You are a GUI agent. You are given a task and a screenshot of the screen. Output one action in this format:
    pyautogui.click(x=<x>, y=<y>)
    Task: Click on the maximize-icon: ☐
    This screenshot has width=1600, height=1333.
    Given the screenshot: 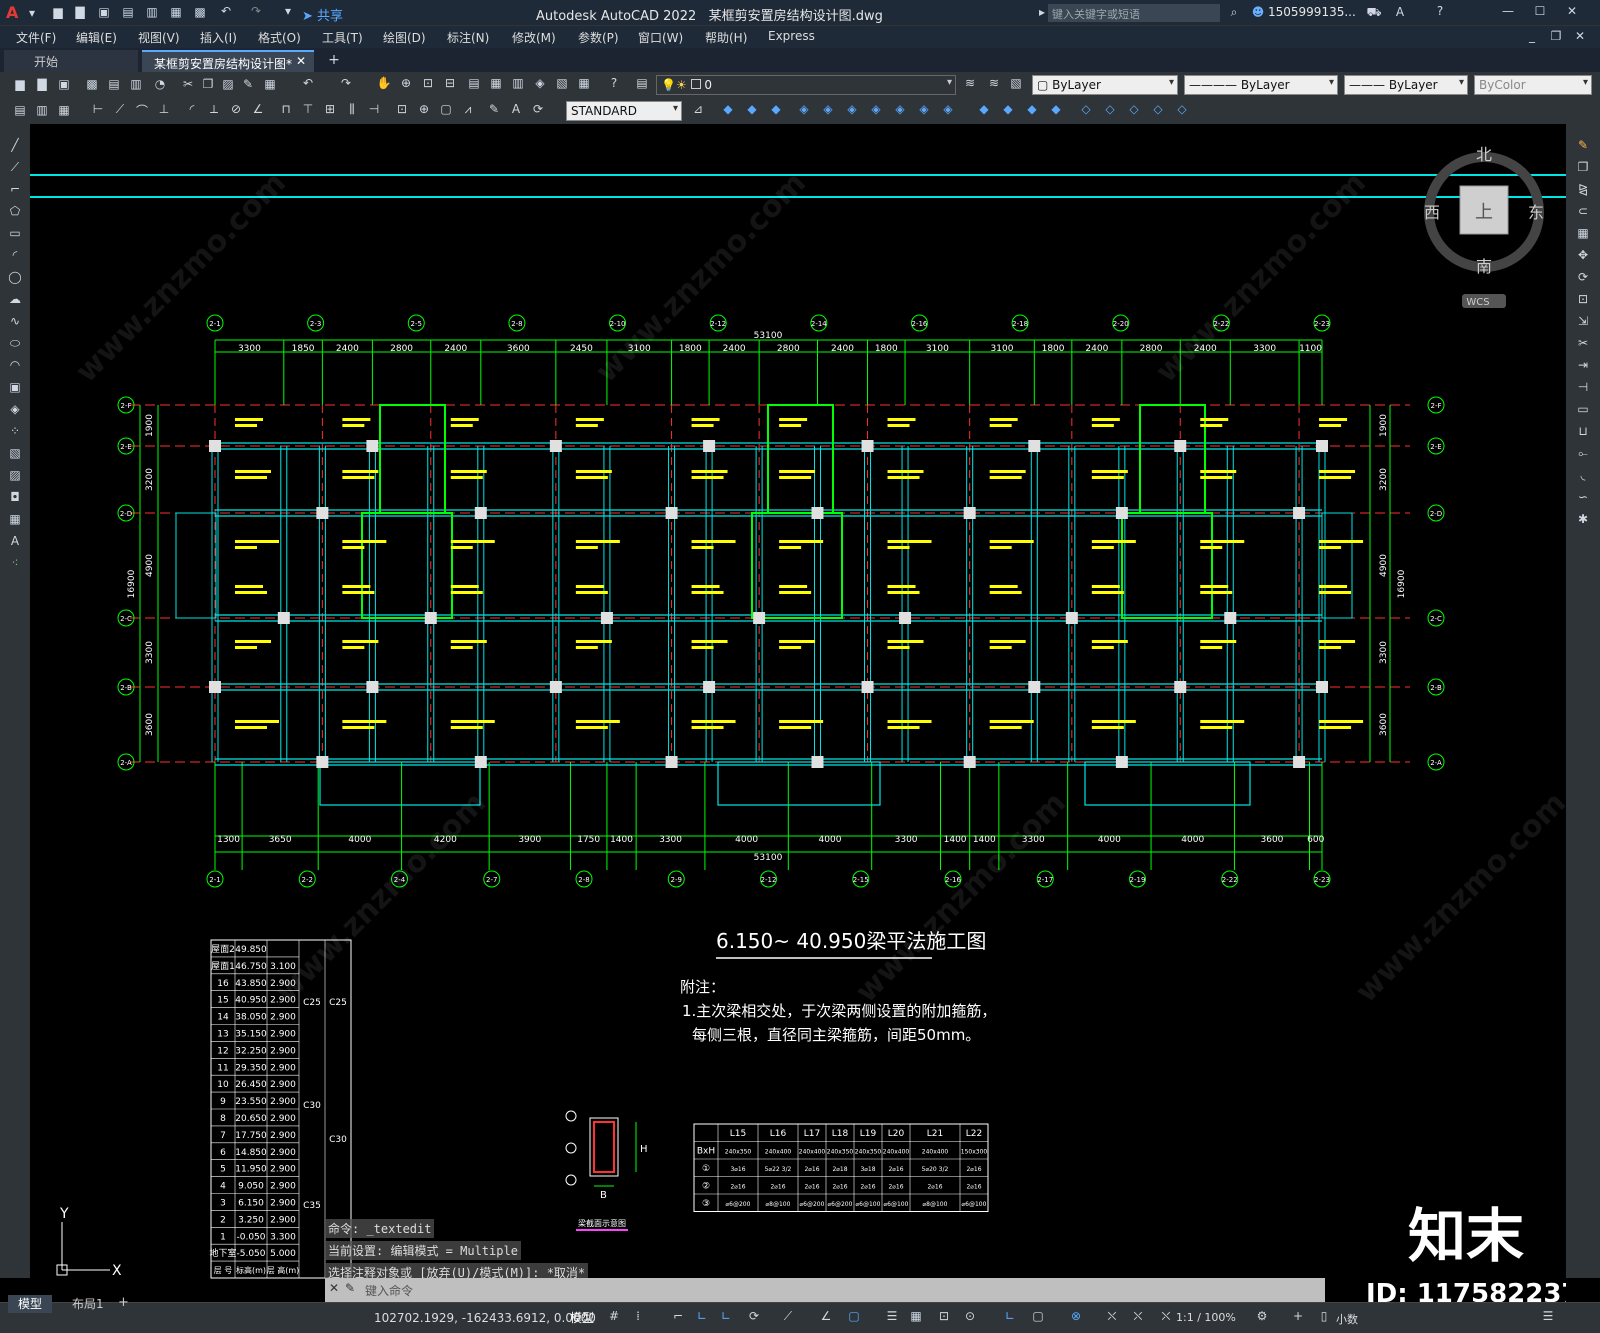 What is the action you would take?
    pyautogui.click(x=1540, y=11)
    